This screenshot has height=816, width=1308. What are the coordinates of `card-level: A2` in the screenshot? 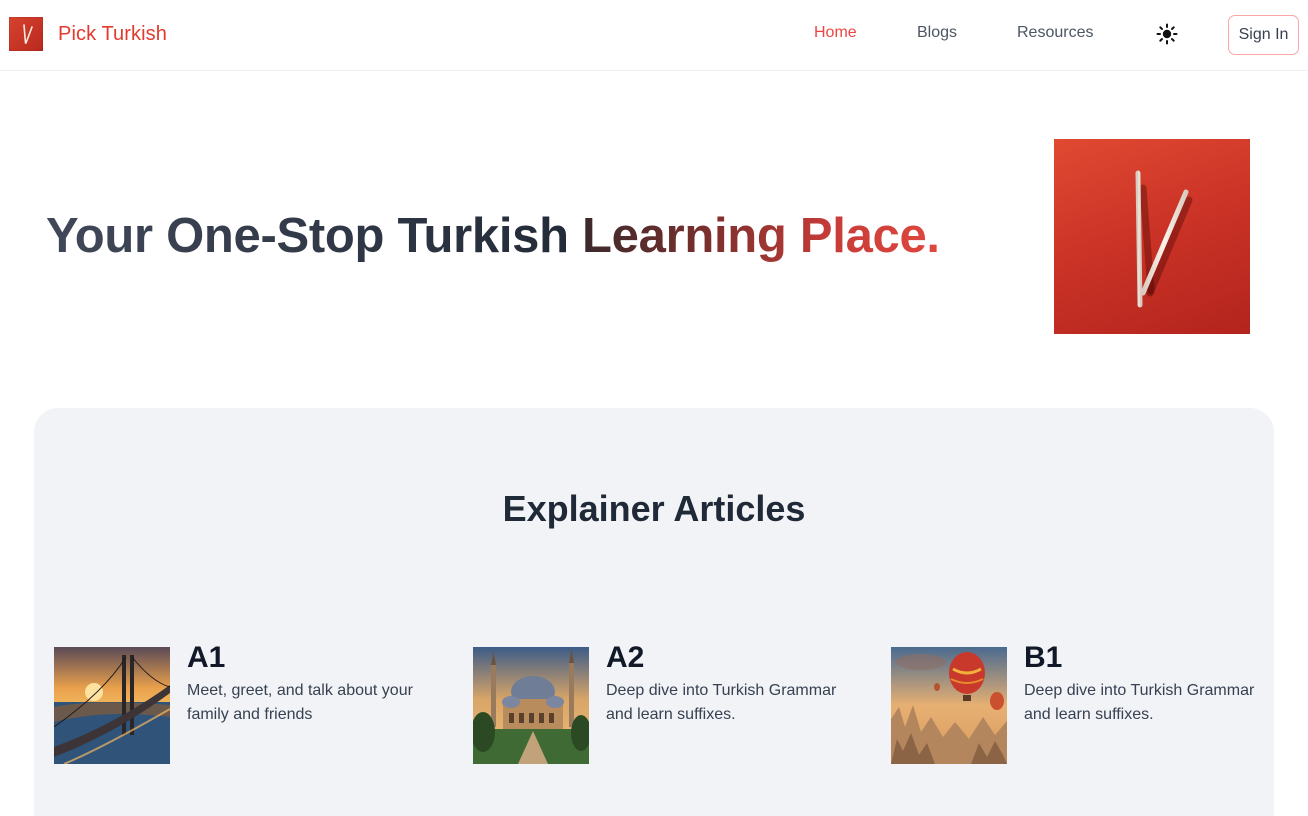 It's located at (625, 657).